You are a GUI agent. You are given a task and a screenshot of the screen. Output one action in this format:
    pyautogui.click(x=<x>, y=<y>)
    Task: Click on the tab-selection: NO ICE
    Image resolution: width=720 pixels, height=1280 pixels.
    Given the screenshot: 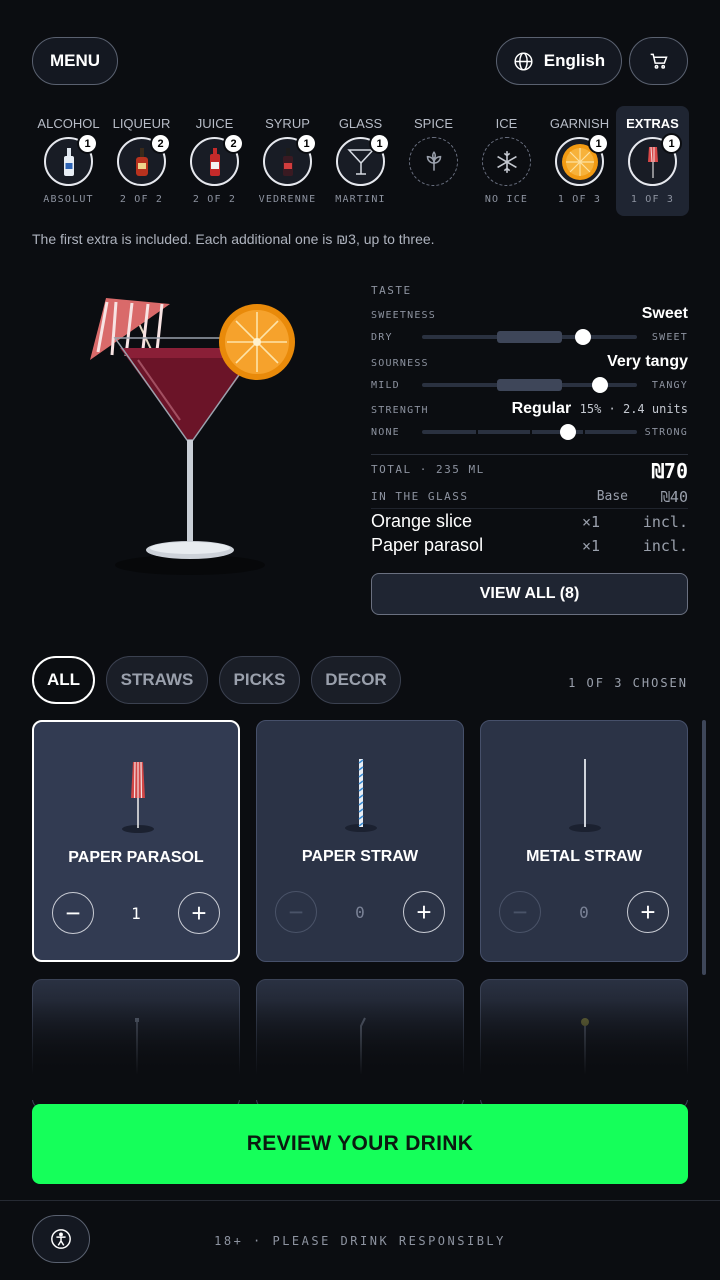 What is the action you would take?
    pyautogui.click(x=506, y=199)
    